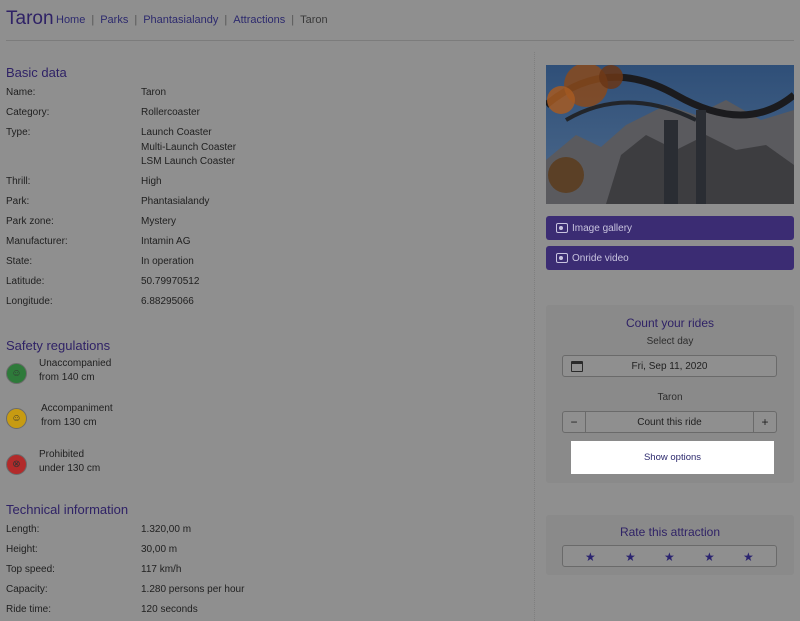  Describe the element at coordinates (562, 228) in the screenshot. I see `image-gallery-icon` at that location.